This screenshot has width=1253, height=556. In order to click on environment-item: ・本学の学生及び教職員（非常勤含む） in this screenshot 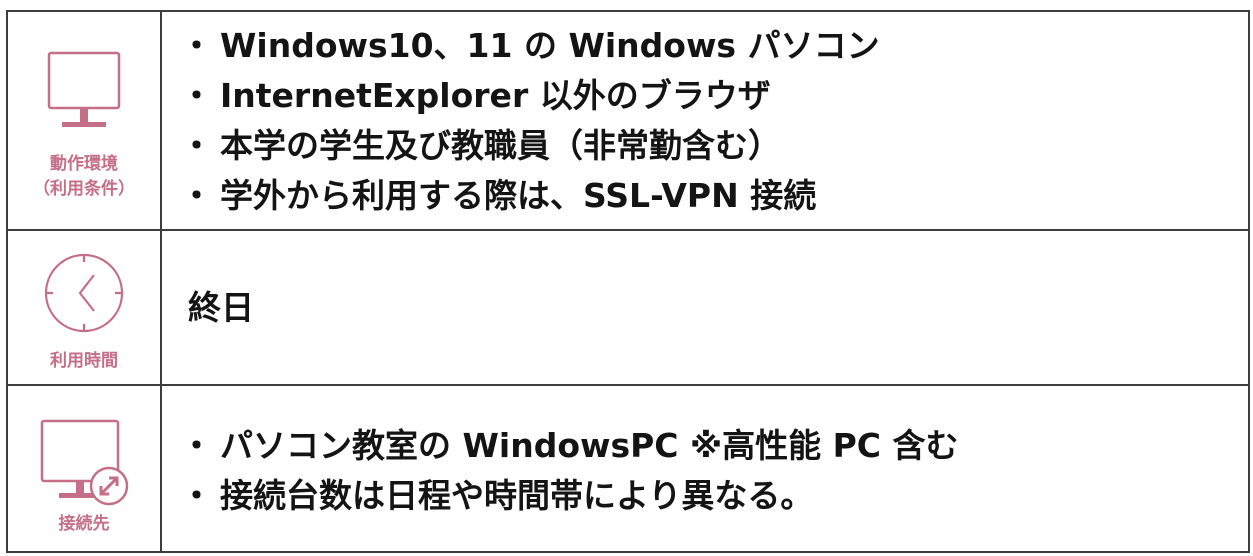, I will do `click(480, 146)`.